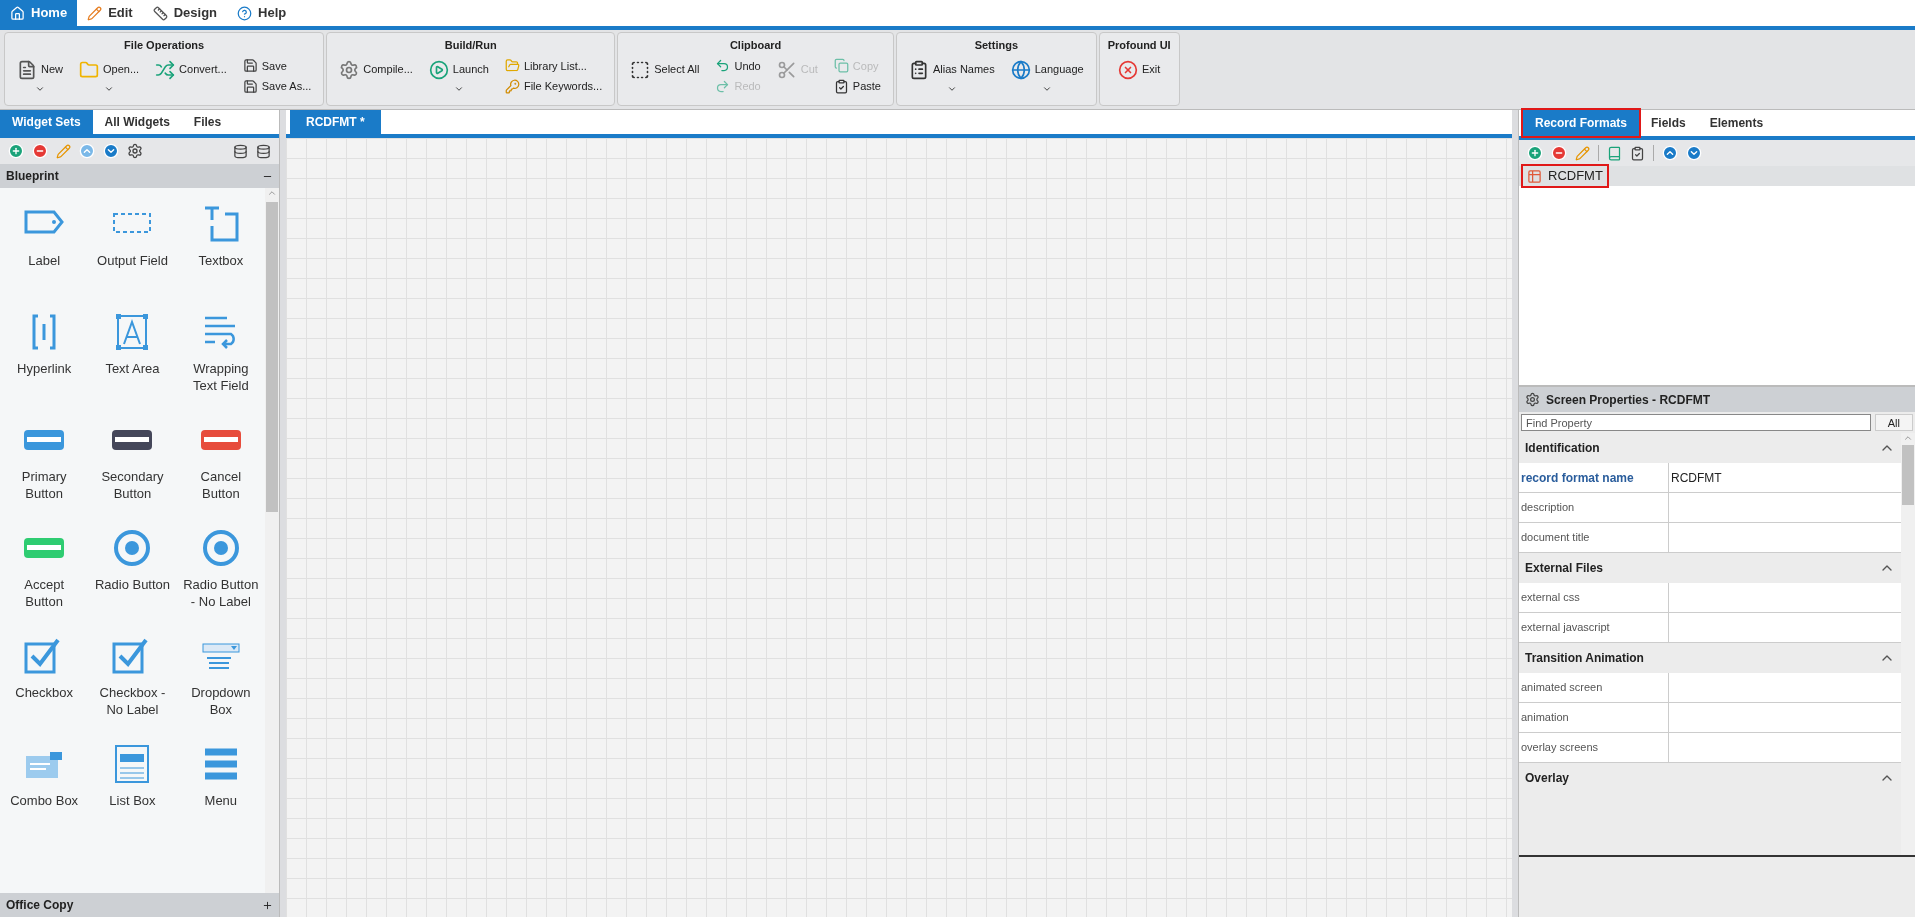 The image size is (1915, 917). I want to click on menu-tab: Edit, so click(110, 13).